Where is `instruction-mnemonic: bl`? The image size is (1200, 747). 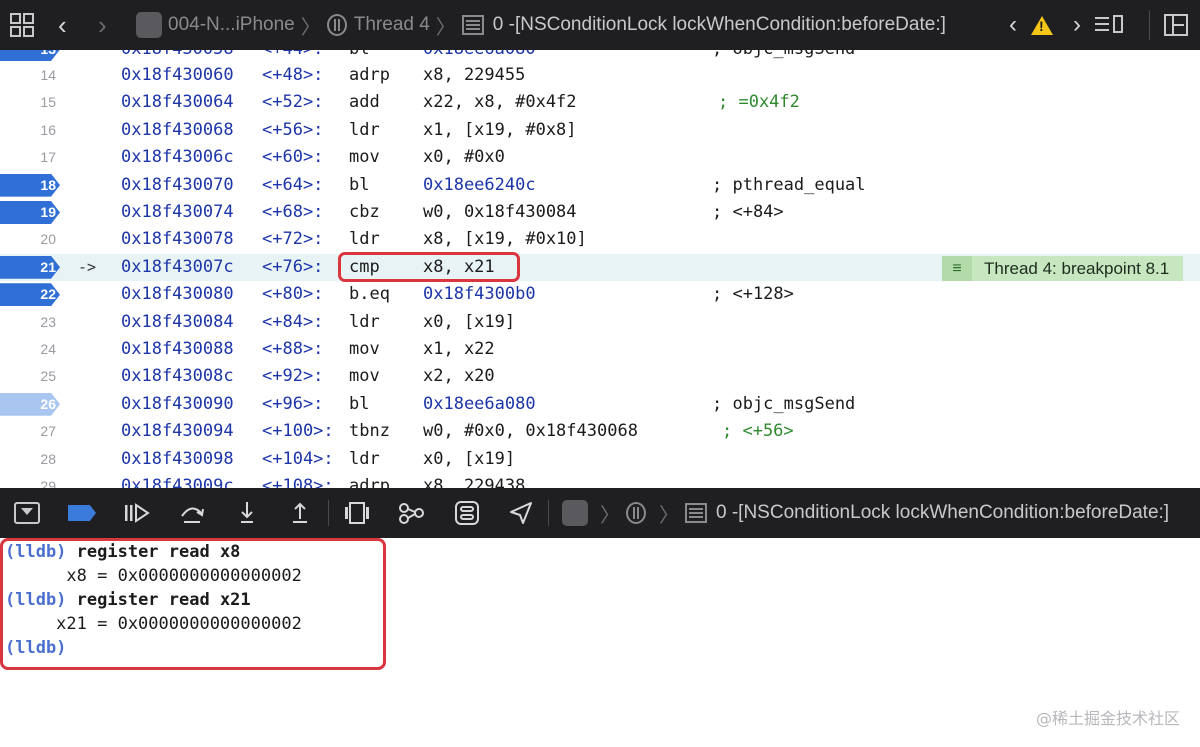 instruction-mnemonic: bl is located at coordinates (359, 403).